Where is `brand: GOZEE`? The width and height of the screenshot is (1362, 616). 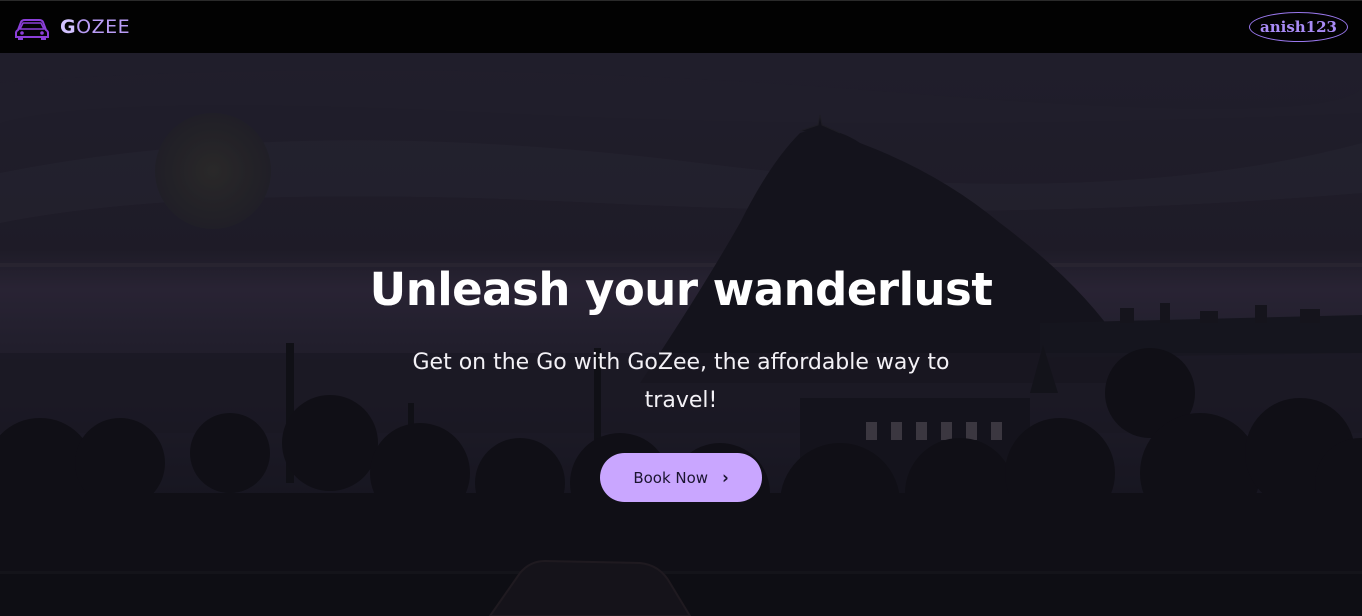 brand: GOZEE is located at coordinates (72, 27).